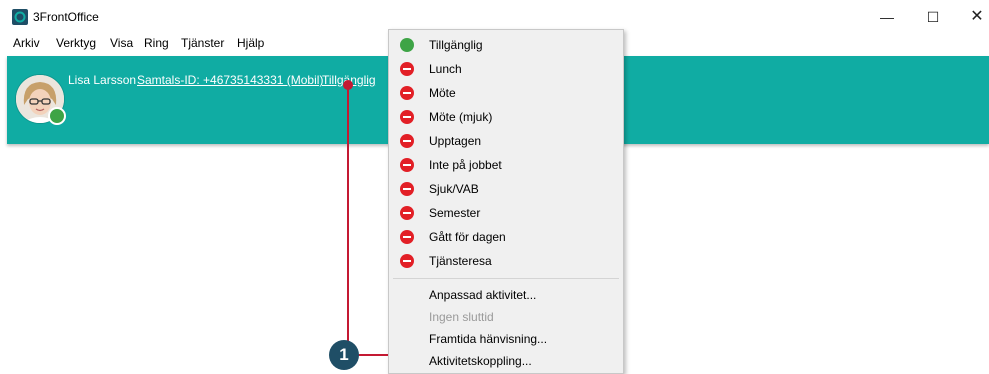 The width and height of the screenshot is (989, 374). Describe the element at coordinates (461, 117) in the screenshot. I see `menu-item-label: Möte (mjuk)` at that location.